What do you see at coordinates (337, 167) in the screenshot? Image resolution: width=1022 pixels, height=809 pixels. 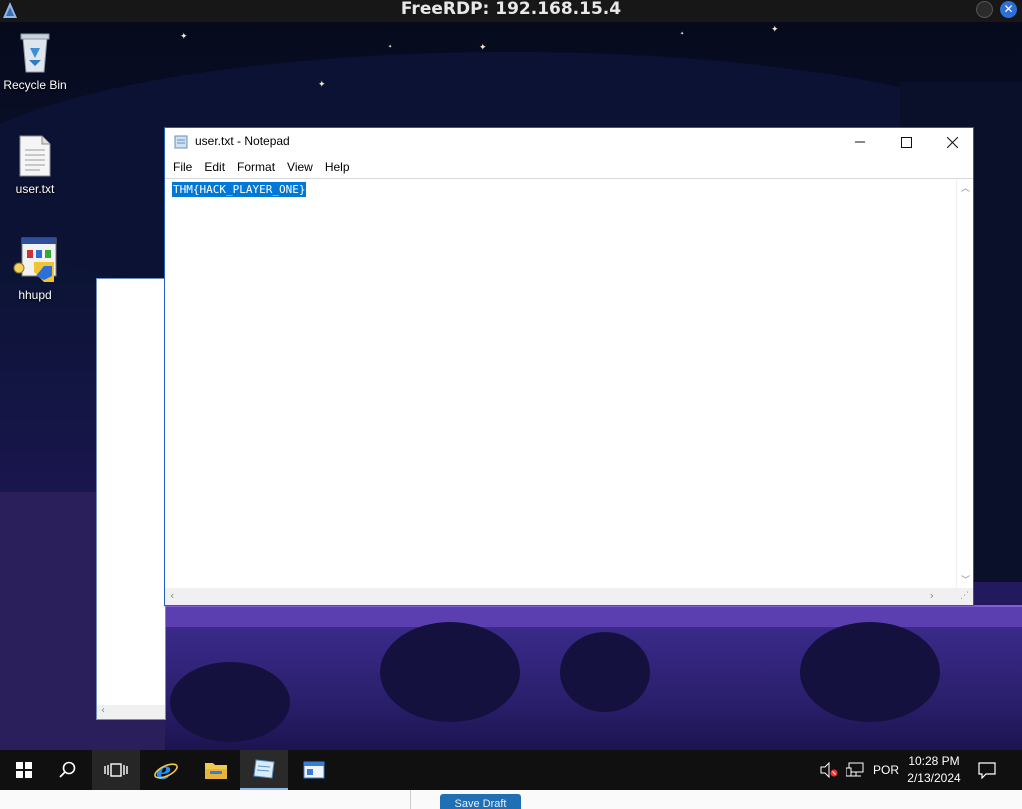 I see `menu-help: Help` at bounding box center [337, 167].